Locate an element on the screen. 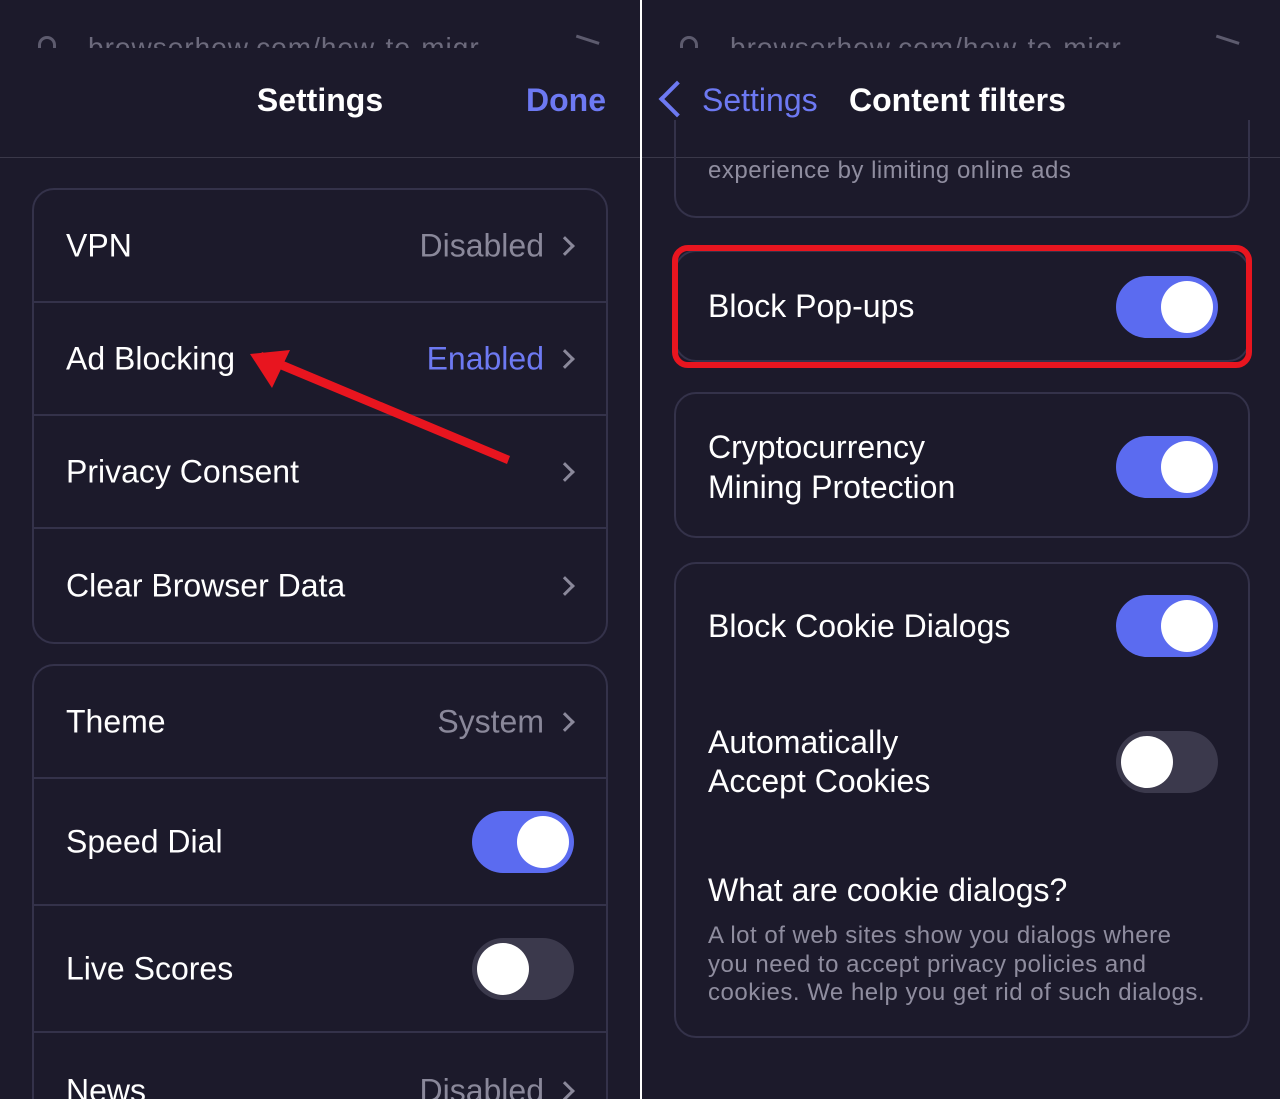  page-title: Content filters is located at coordinates (957, 100).